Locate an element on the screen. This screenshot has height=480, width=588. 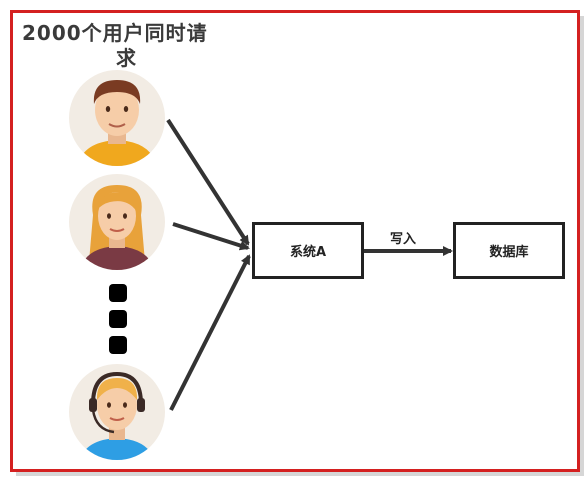
system-a-node: 系统A is located at coordinates (308, 250).